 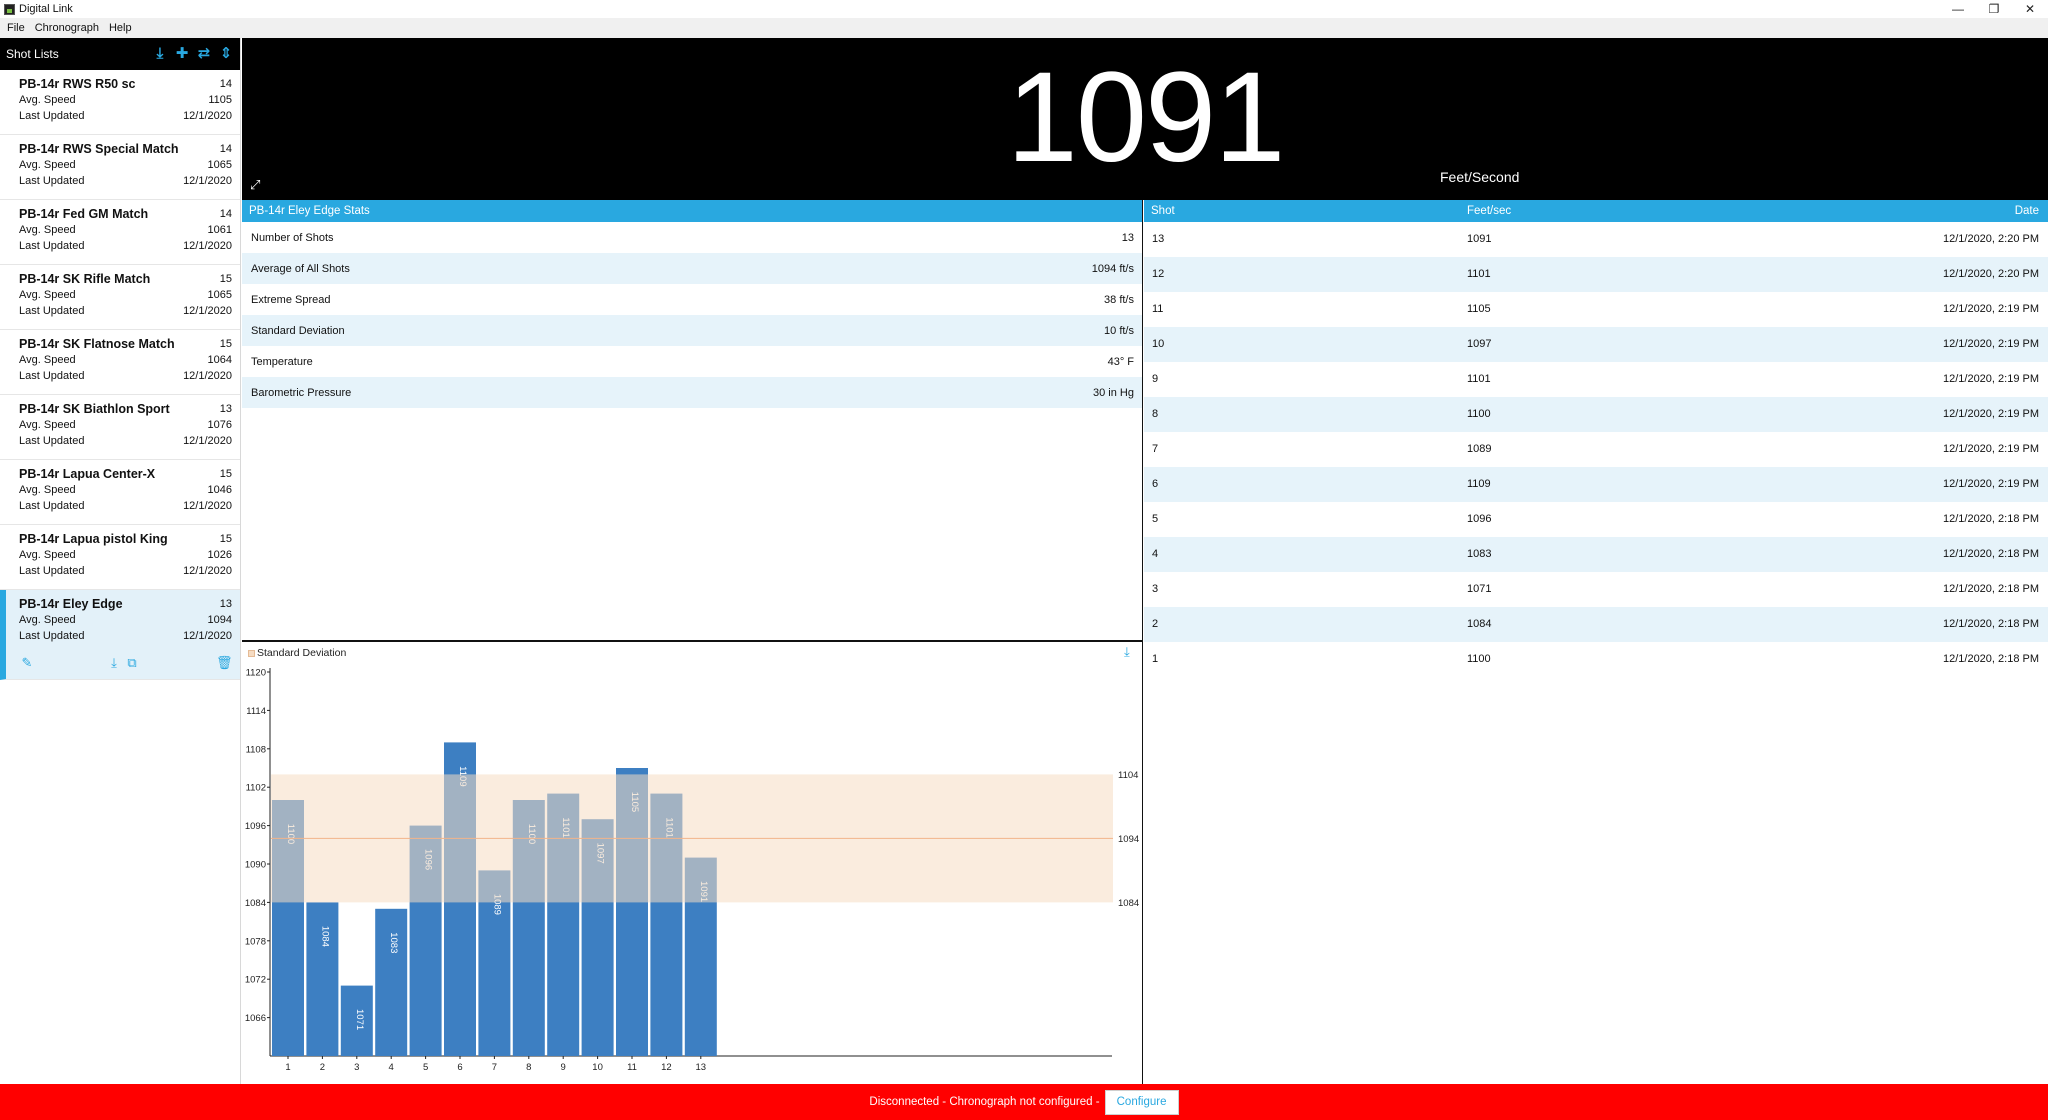 What do you see at coordinates (1131, 652) in the screenshot?
I see `chart-download-icon: ⤓` at bounding box center [1131, 652].